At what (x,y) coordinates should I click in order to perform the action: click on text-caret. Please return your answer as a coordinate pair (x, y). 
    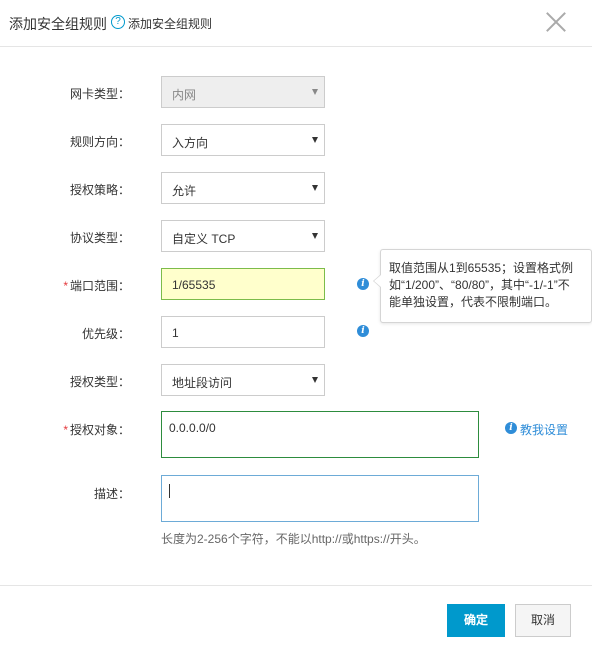
    Looking at the image, I should click on (169, 491).